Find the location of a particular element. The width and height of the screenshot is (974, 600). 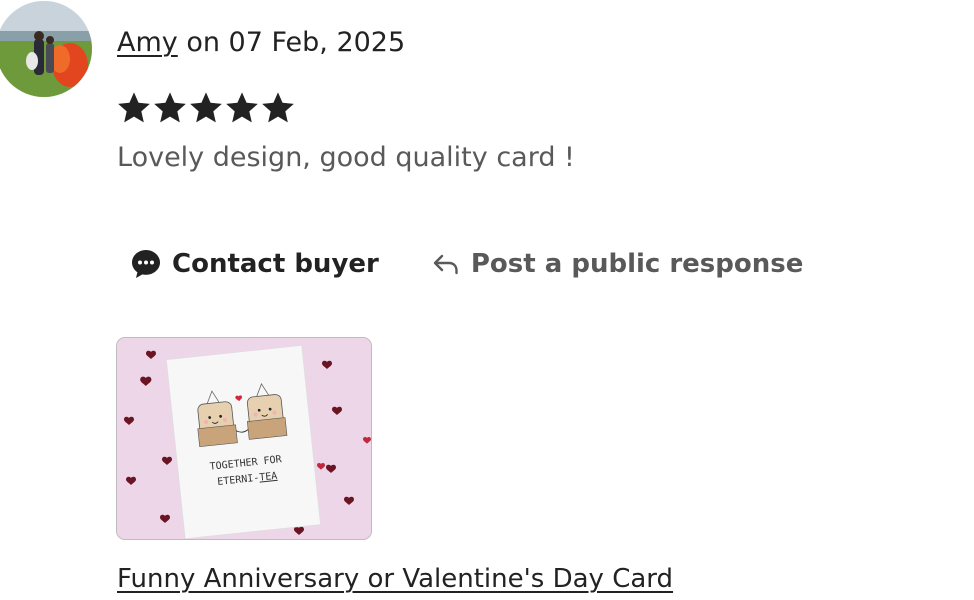

reviewer-name-link: Amy is located at coordinates (147, 42).